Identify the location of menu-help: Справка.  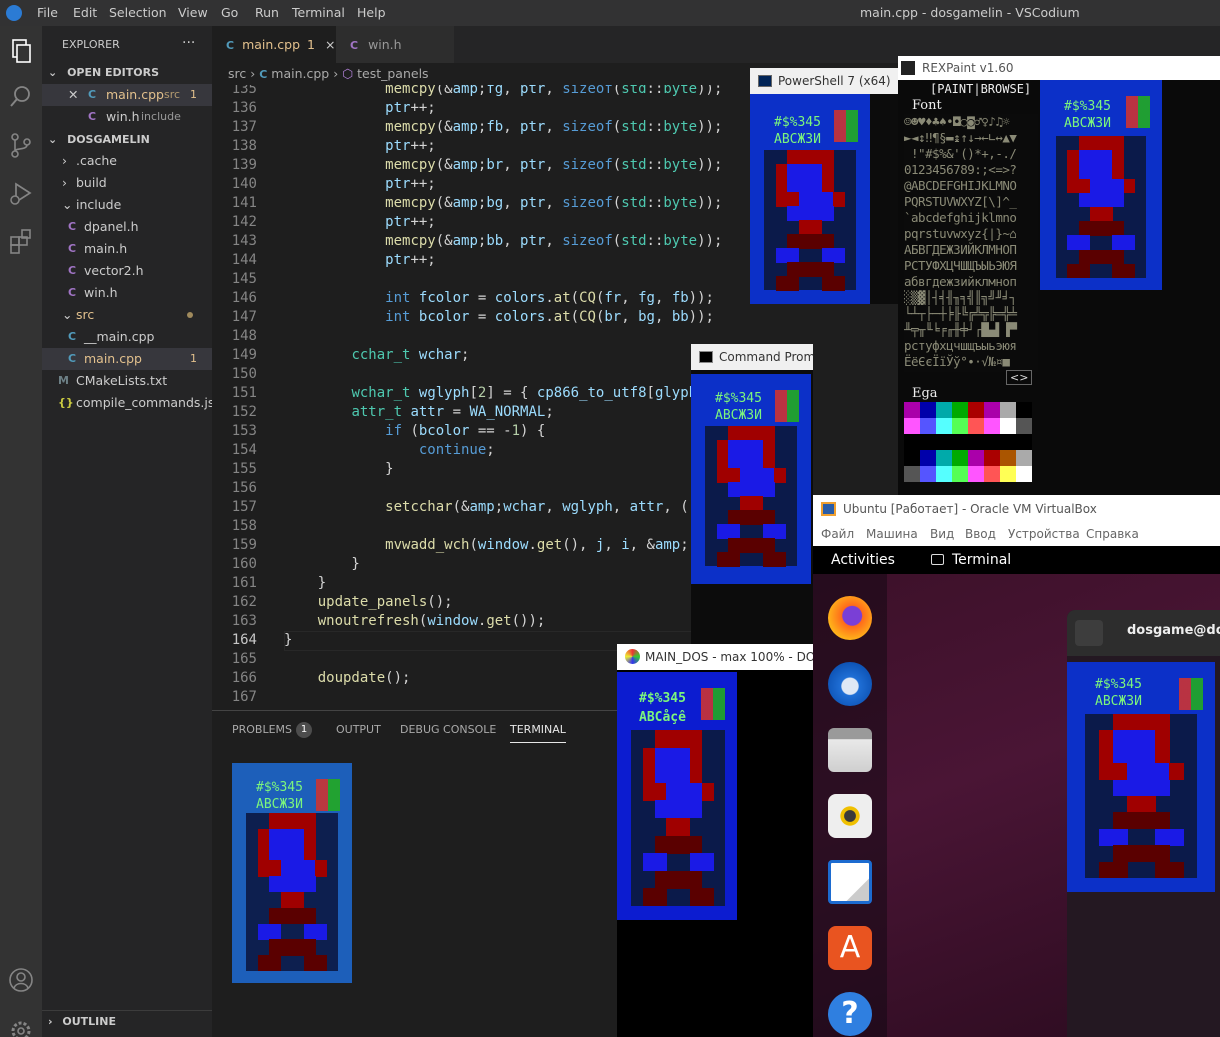
(1112, 534).